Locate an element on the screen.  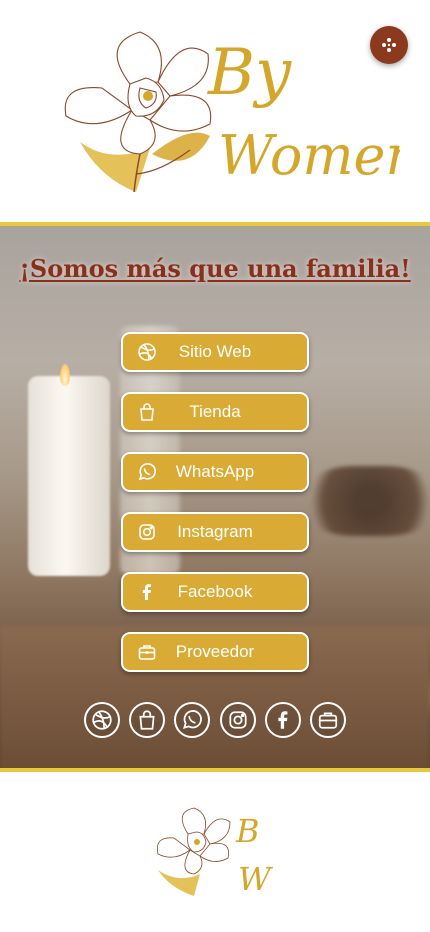
candle-flame is located at coordinates (65, 375).